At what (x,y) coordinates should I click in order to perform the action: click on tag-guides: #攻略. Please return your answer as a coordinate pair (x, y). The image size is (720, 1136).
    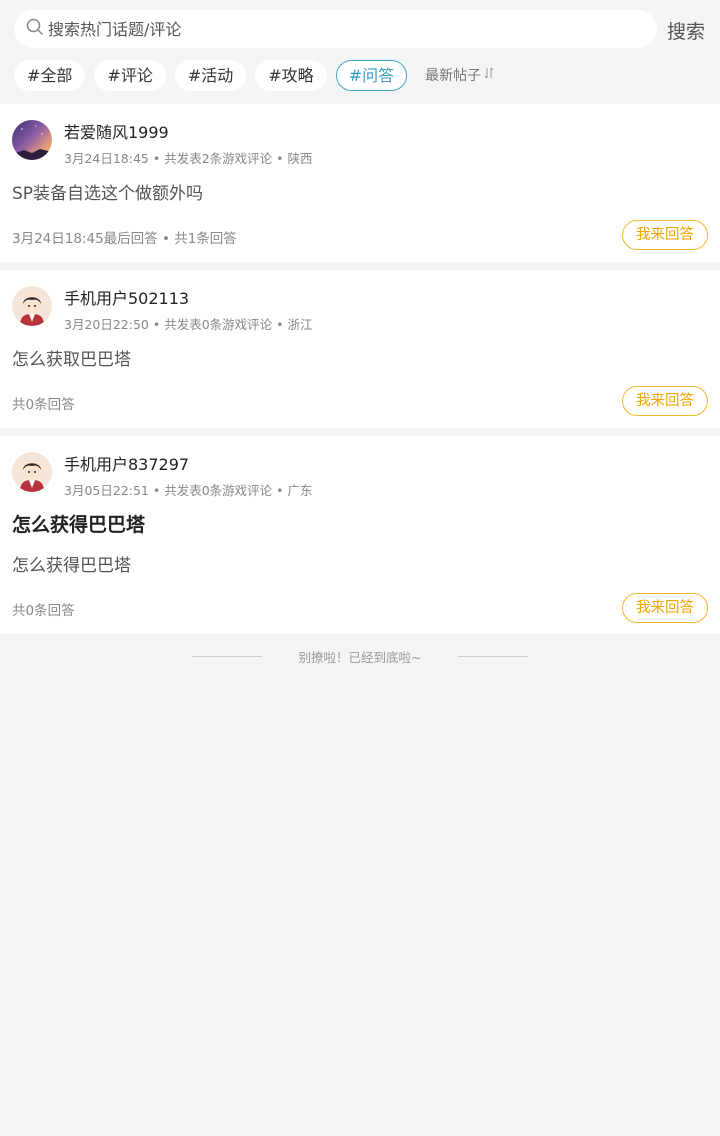
    Looking at the image, I should click on (291, 75).